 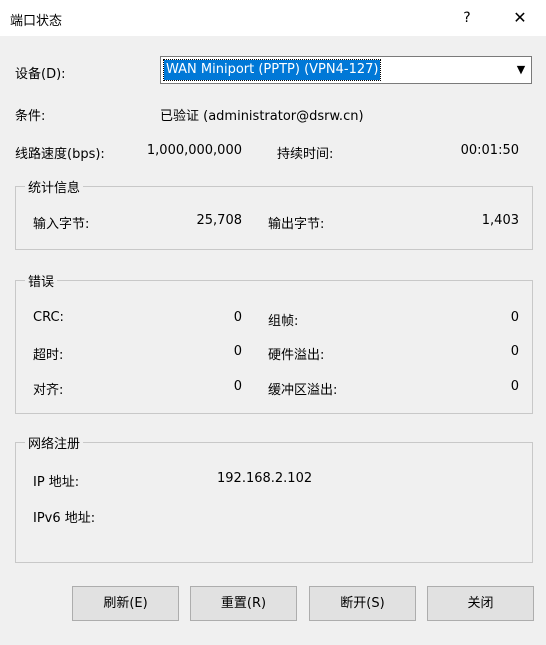 What do you see at coordinates (273, 18) in the screenshot?
I see `title-bar: 端口状态 ? ✕` at bounding box center [273, 18].